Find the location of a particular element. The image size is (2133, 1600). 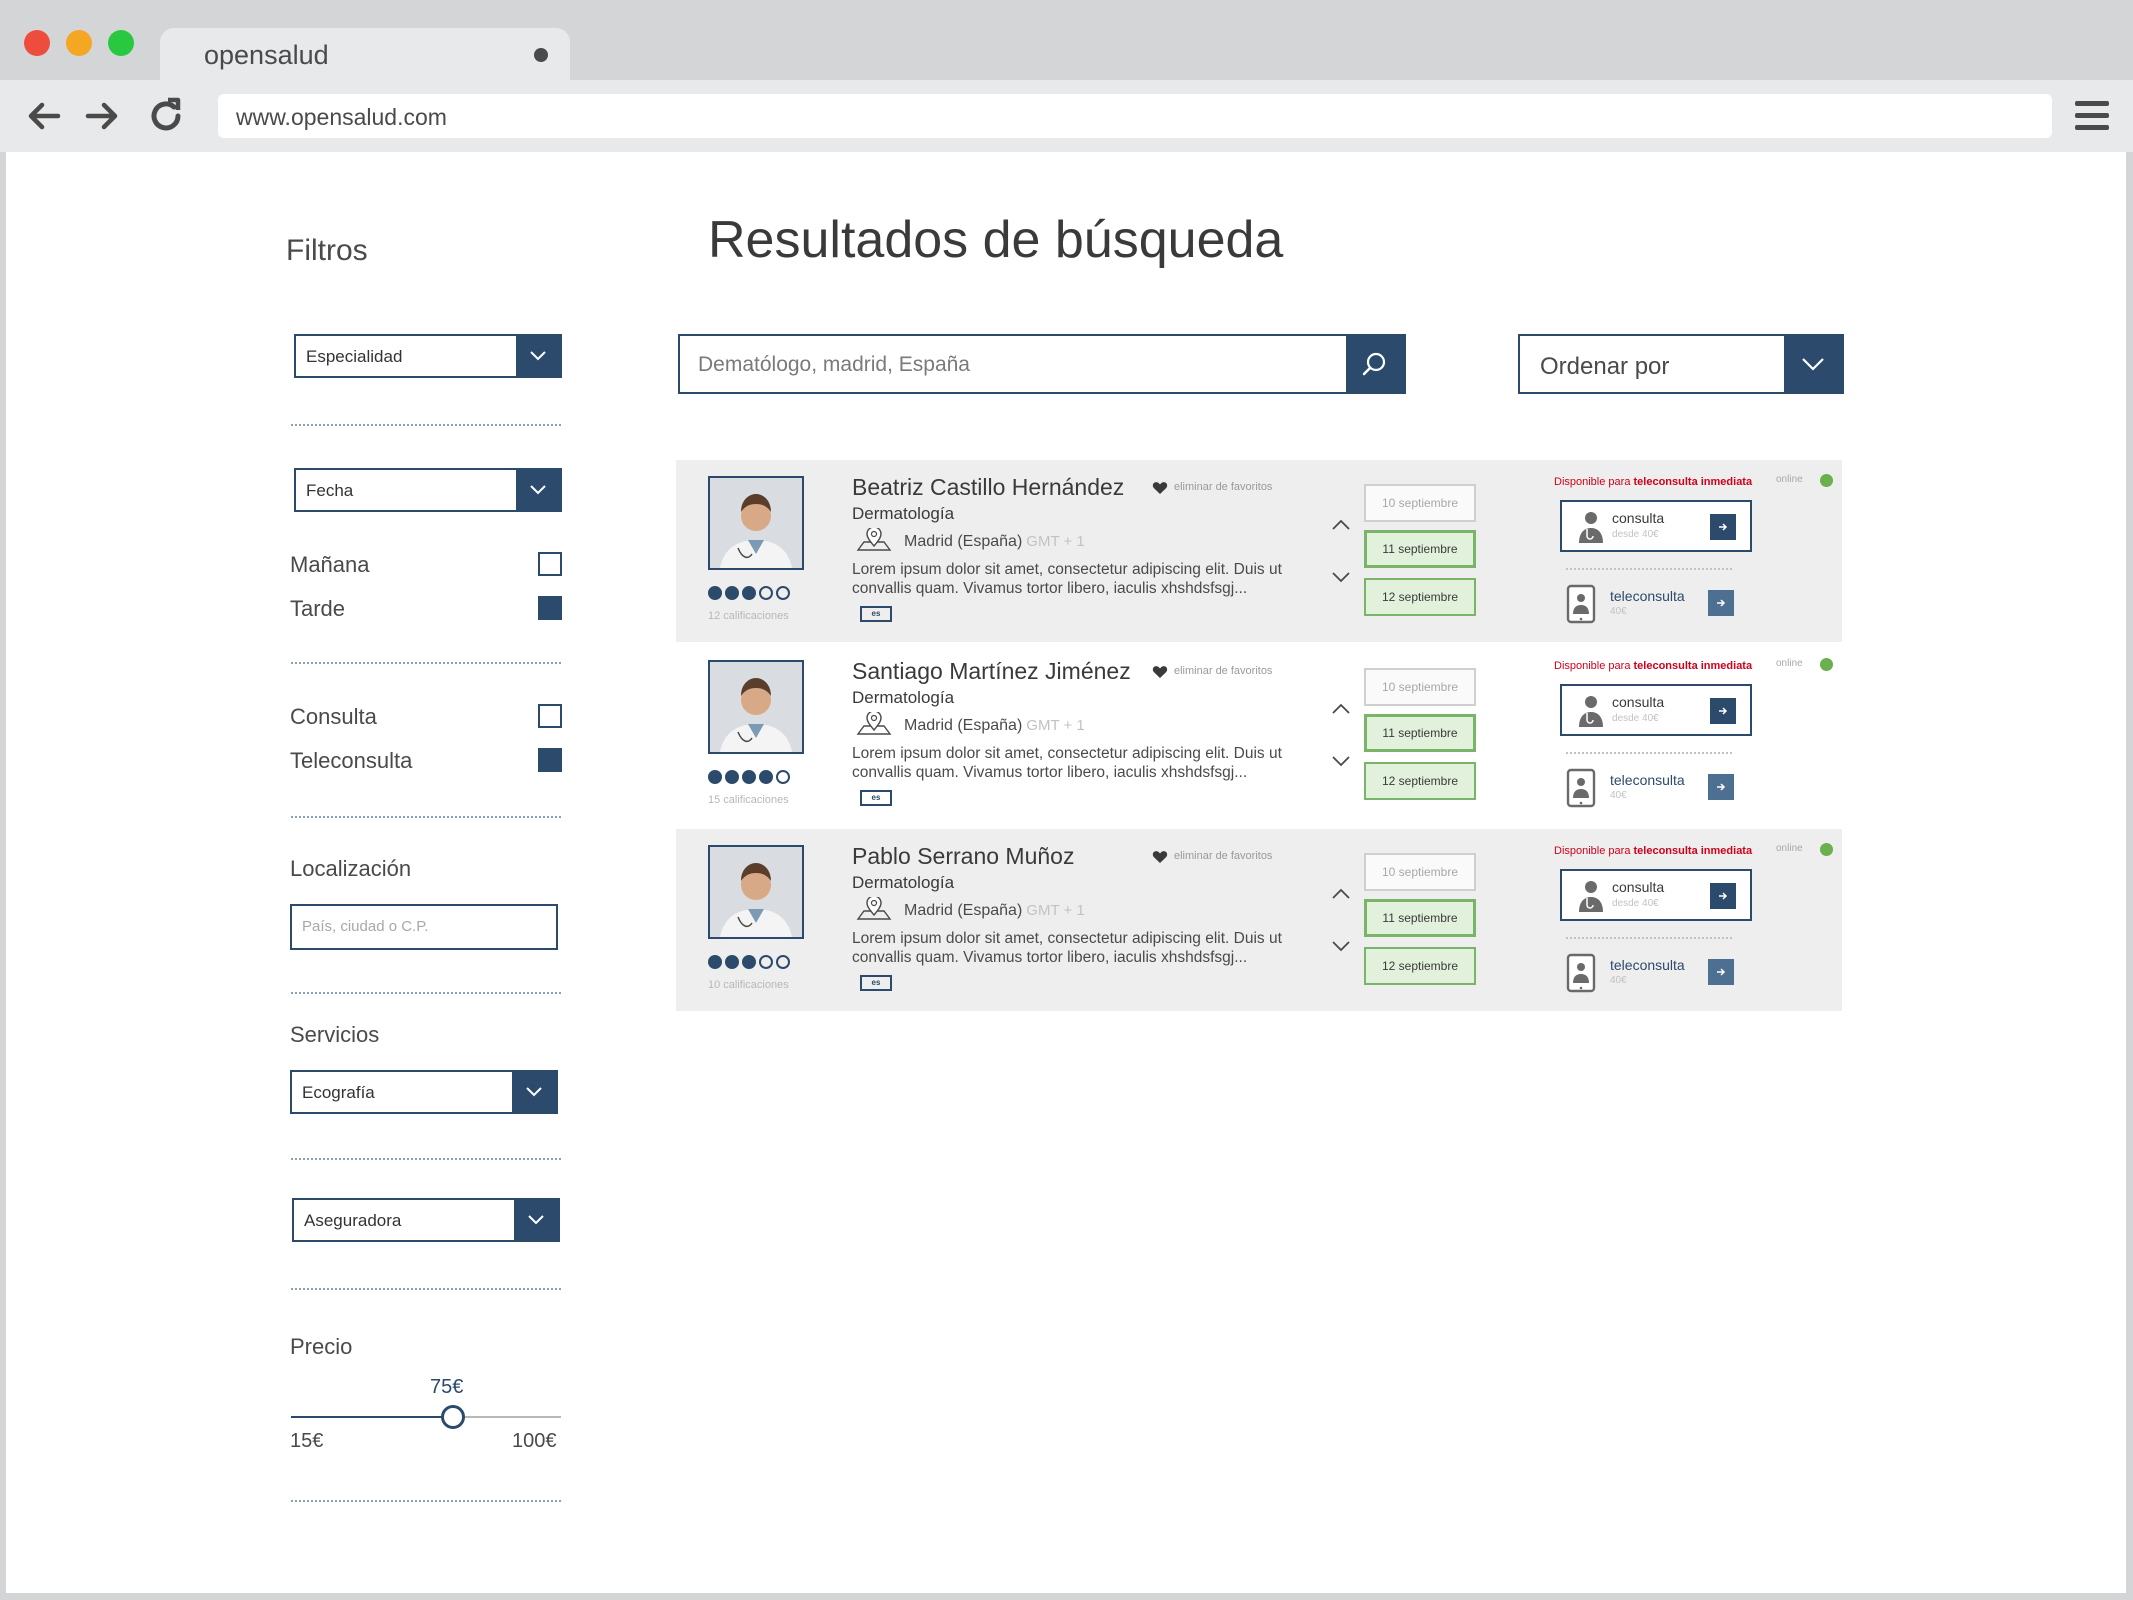

filter-afternoon: Tarde is located at coordinates (426, 609).